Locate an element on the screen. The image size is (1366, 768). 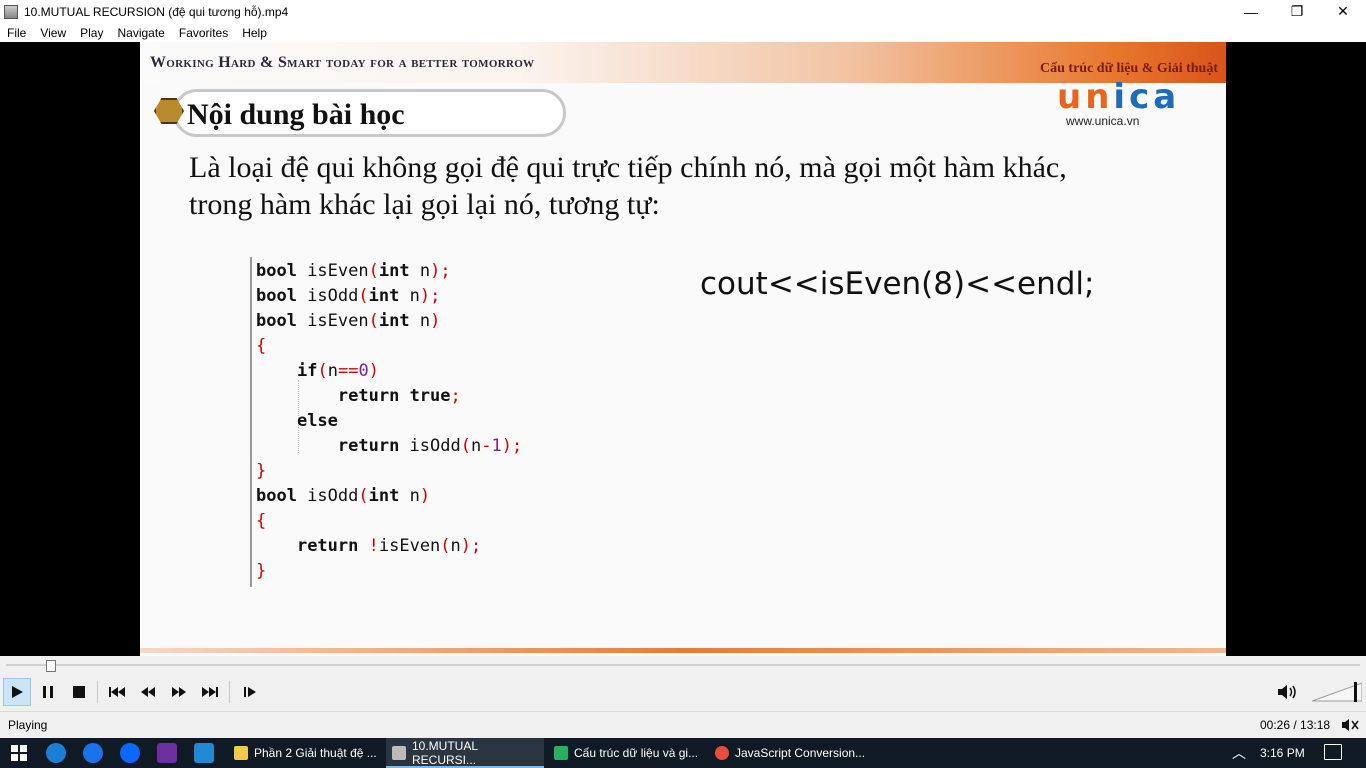
fast-forward-button is located at coordinates (179, 692).